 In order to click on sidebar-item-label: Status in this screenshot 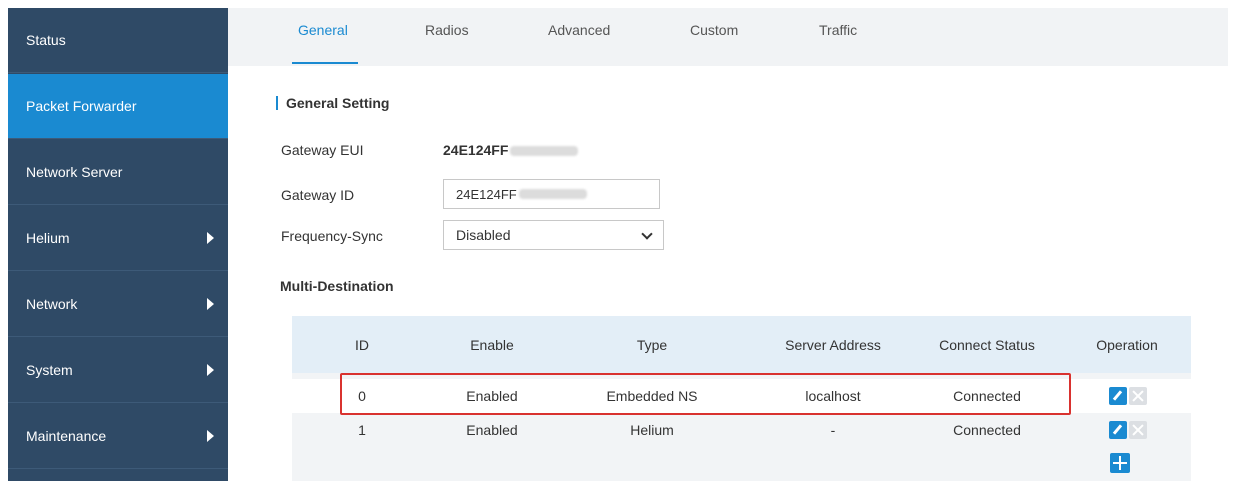, I will do `click(46, 40)`.